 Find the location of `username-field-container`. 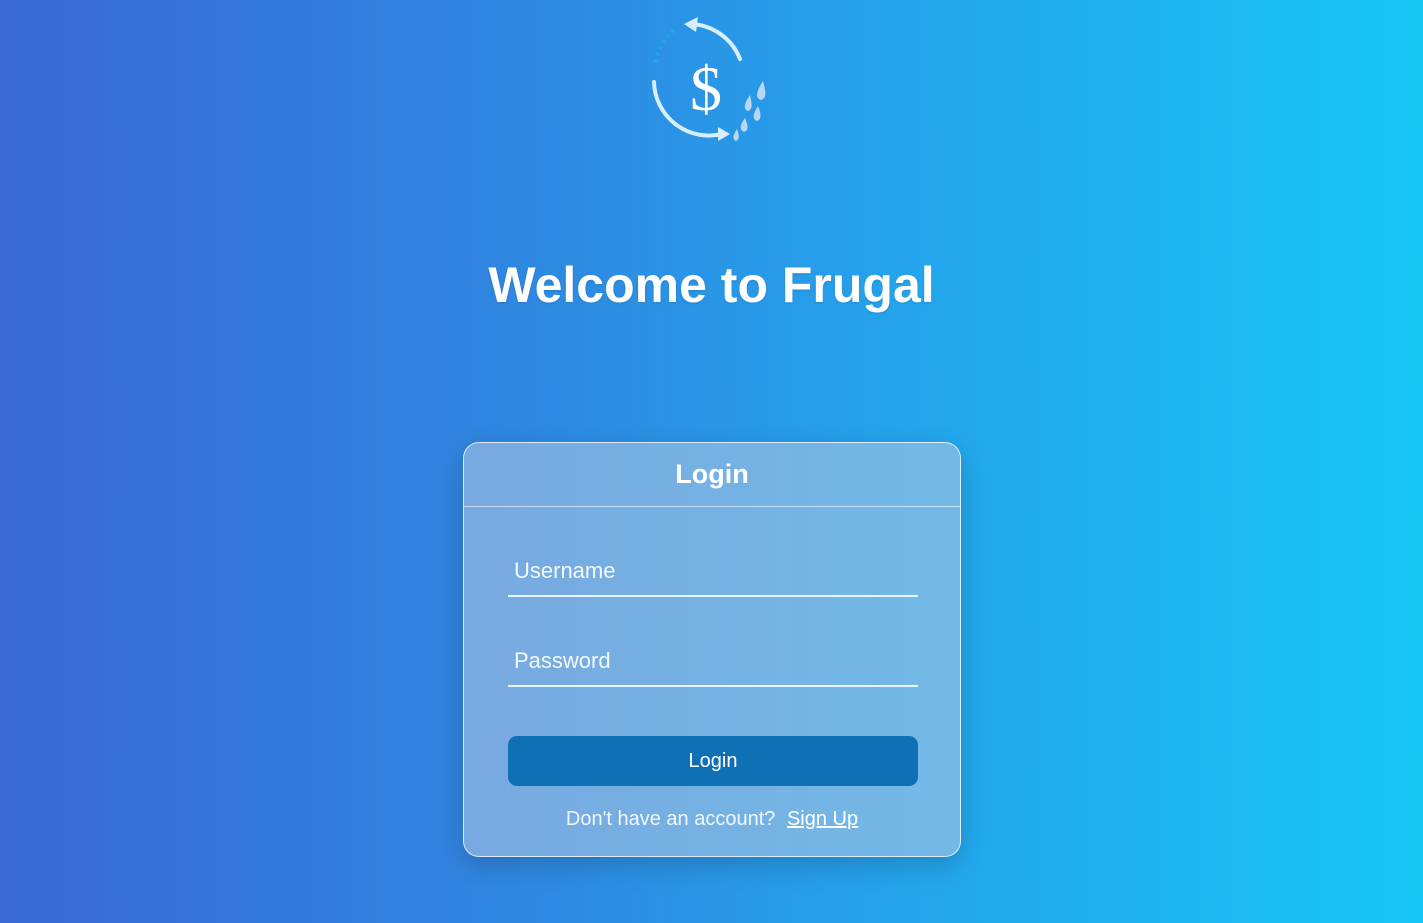

username-field-container is located at coordinates (713, 572).